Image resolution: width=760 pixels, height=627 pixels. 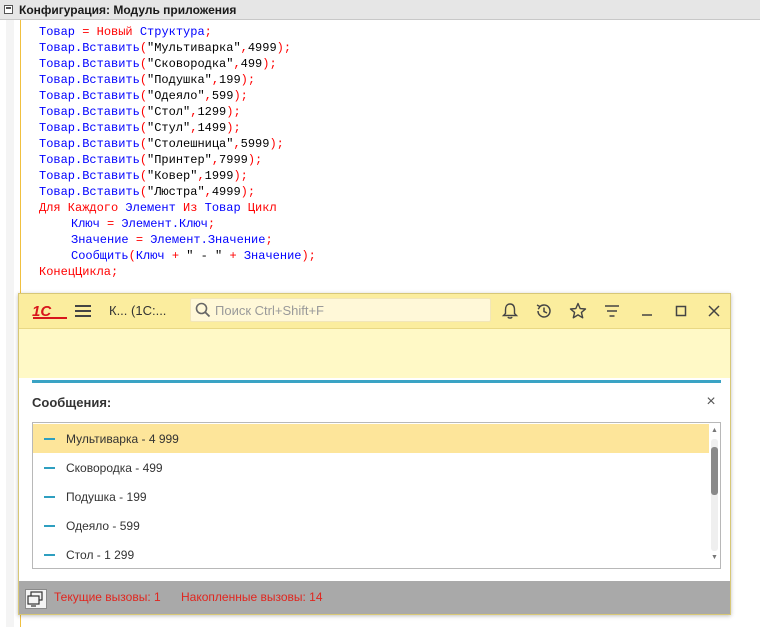 I want to click on monitor-icon, so click(x=35, y=599).